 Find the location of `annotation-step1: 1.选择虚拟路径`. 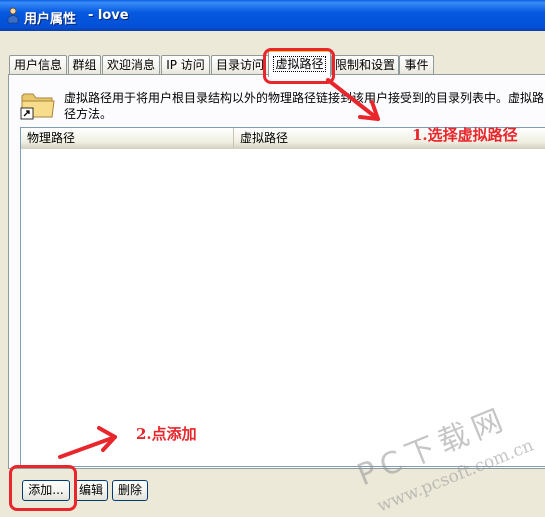

annotation-step1: 1.选择虚拟路径 is located at coordinates (465, 135).